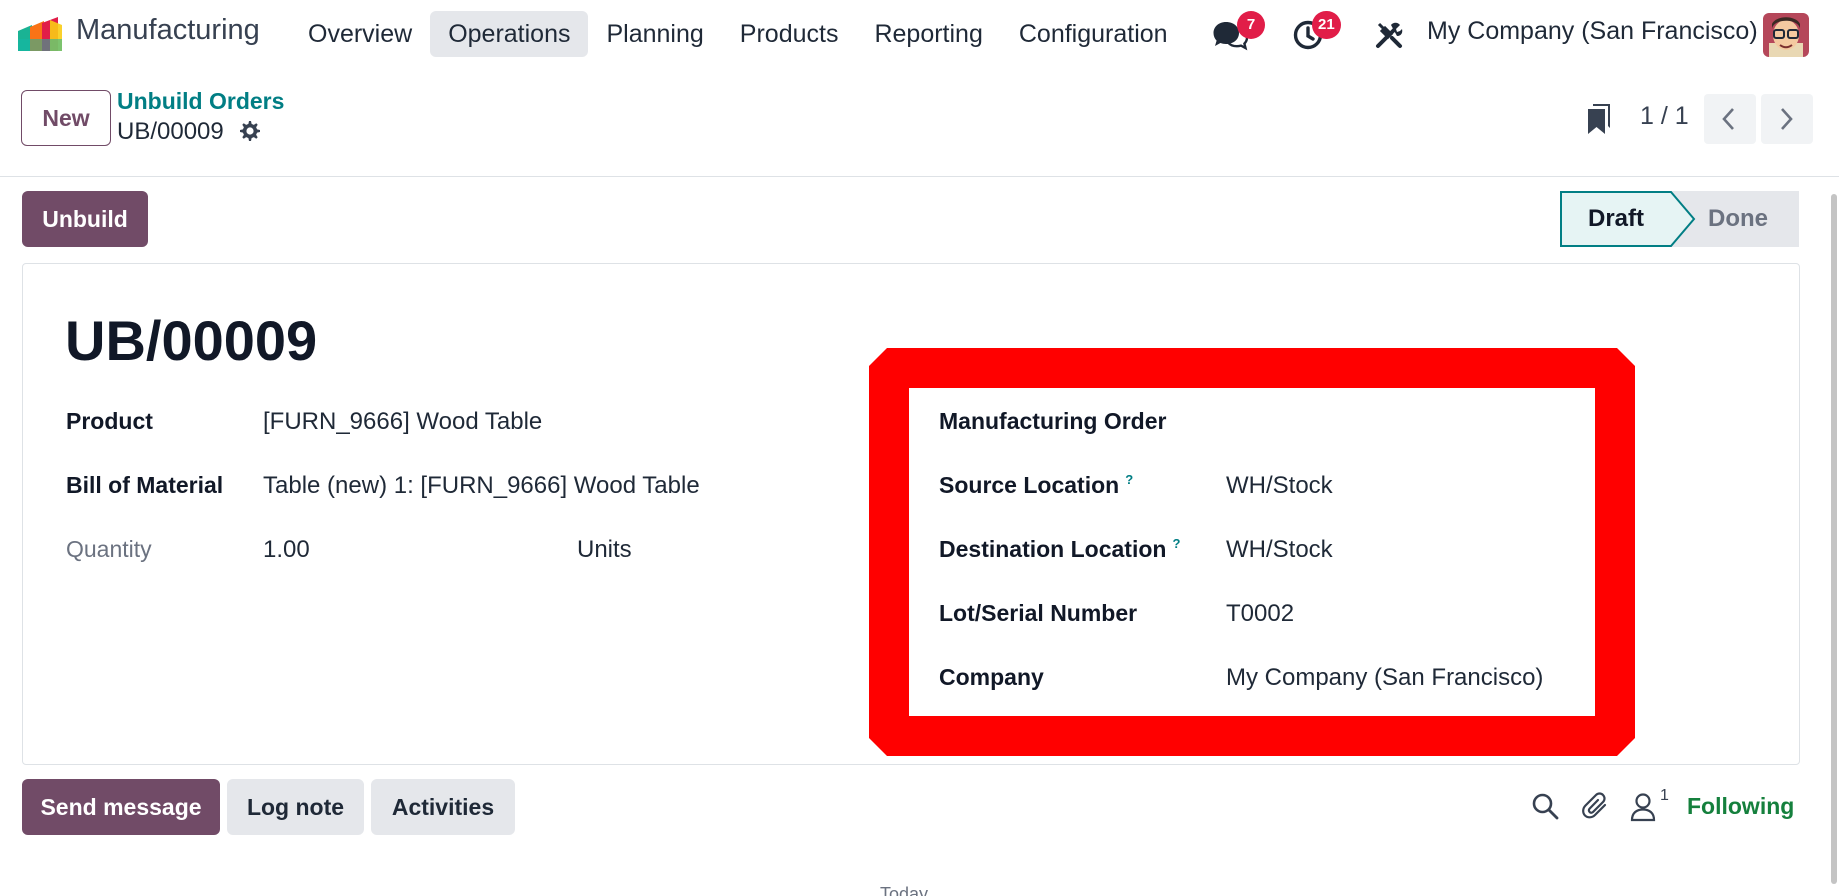 This screenshot has width=1839, height=896. I want to click on menu-planning: Planning, so click(654, 34).